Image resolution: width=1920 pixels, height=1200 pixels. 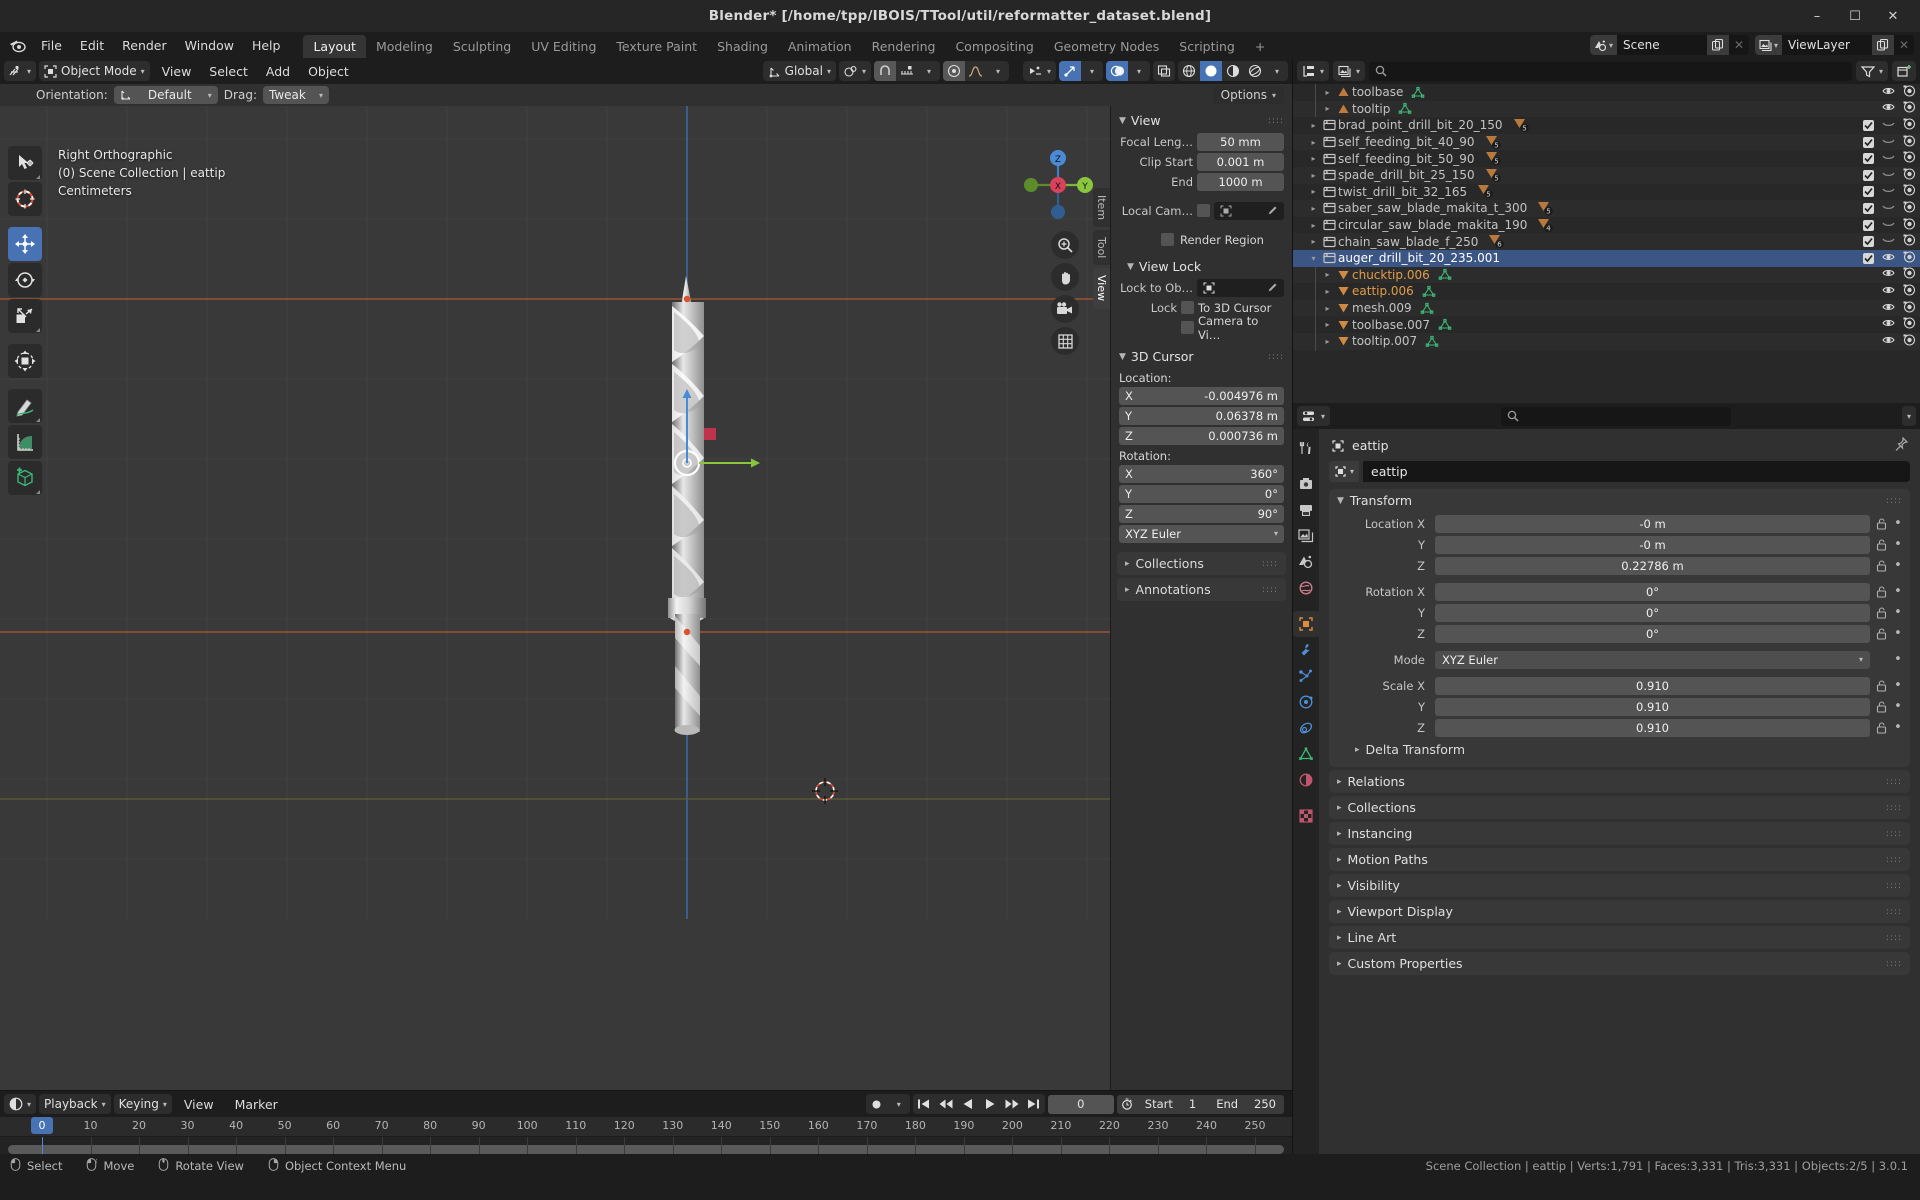 What do you see at coordinates (92, 45) in the screenshot?
I see `menu-edit: Edit` at bounding box center [92, 45].